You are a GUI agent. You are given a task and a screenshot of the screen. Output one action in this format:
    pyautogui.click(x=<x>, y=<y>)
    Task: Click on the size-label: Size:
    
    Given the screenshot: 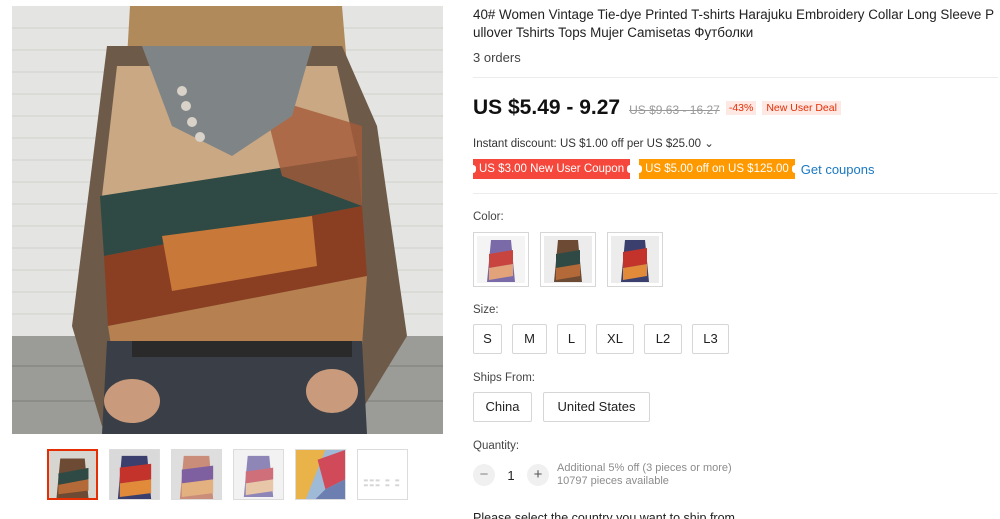 What is the action you would take?
    pyautogui.click(x=486, y=310)
    